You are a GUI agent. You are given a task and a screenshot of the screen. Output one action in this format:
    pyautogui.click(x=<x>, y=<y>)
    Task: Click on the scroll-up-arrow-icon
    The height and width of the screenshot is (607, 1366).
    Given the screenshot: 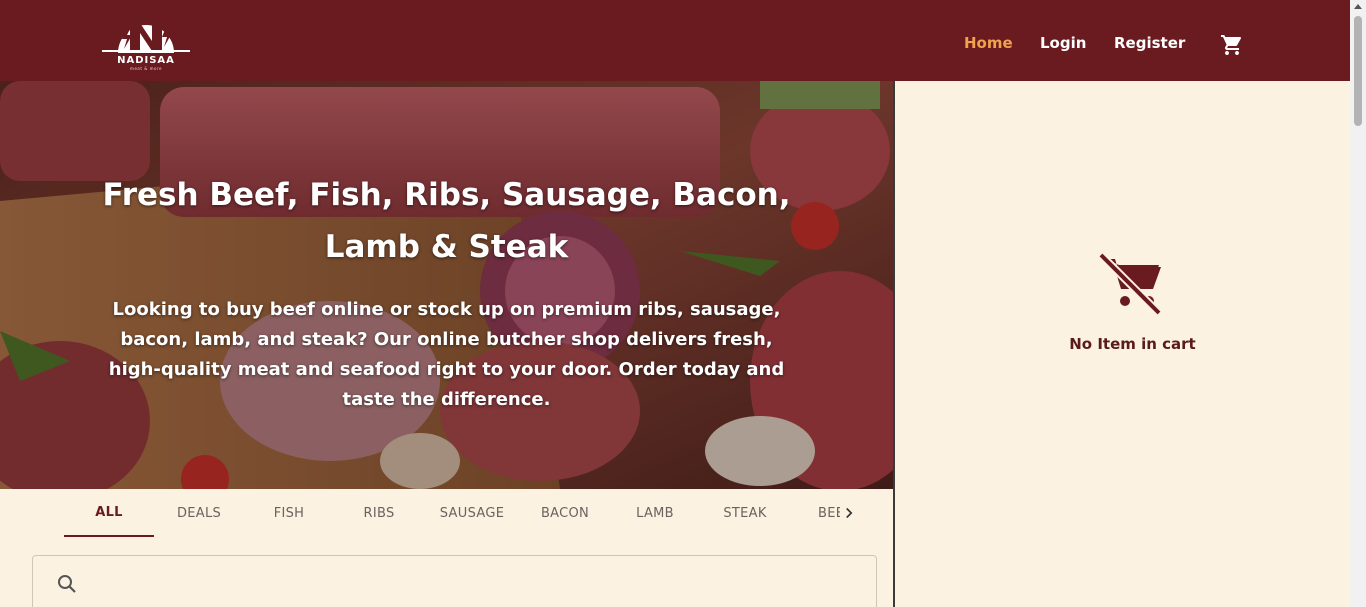 What is the action you would take?
    pyautogui.click(x=1358, y=6)
    